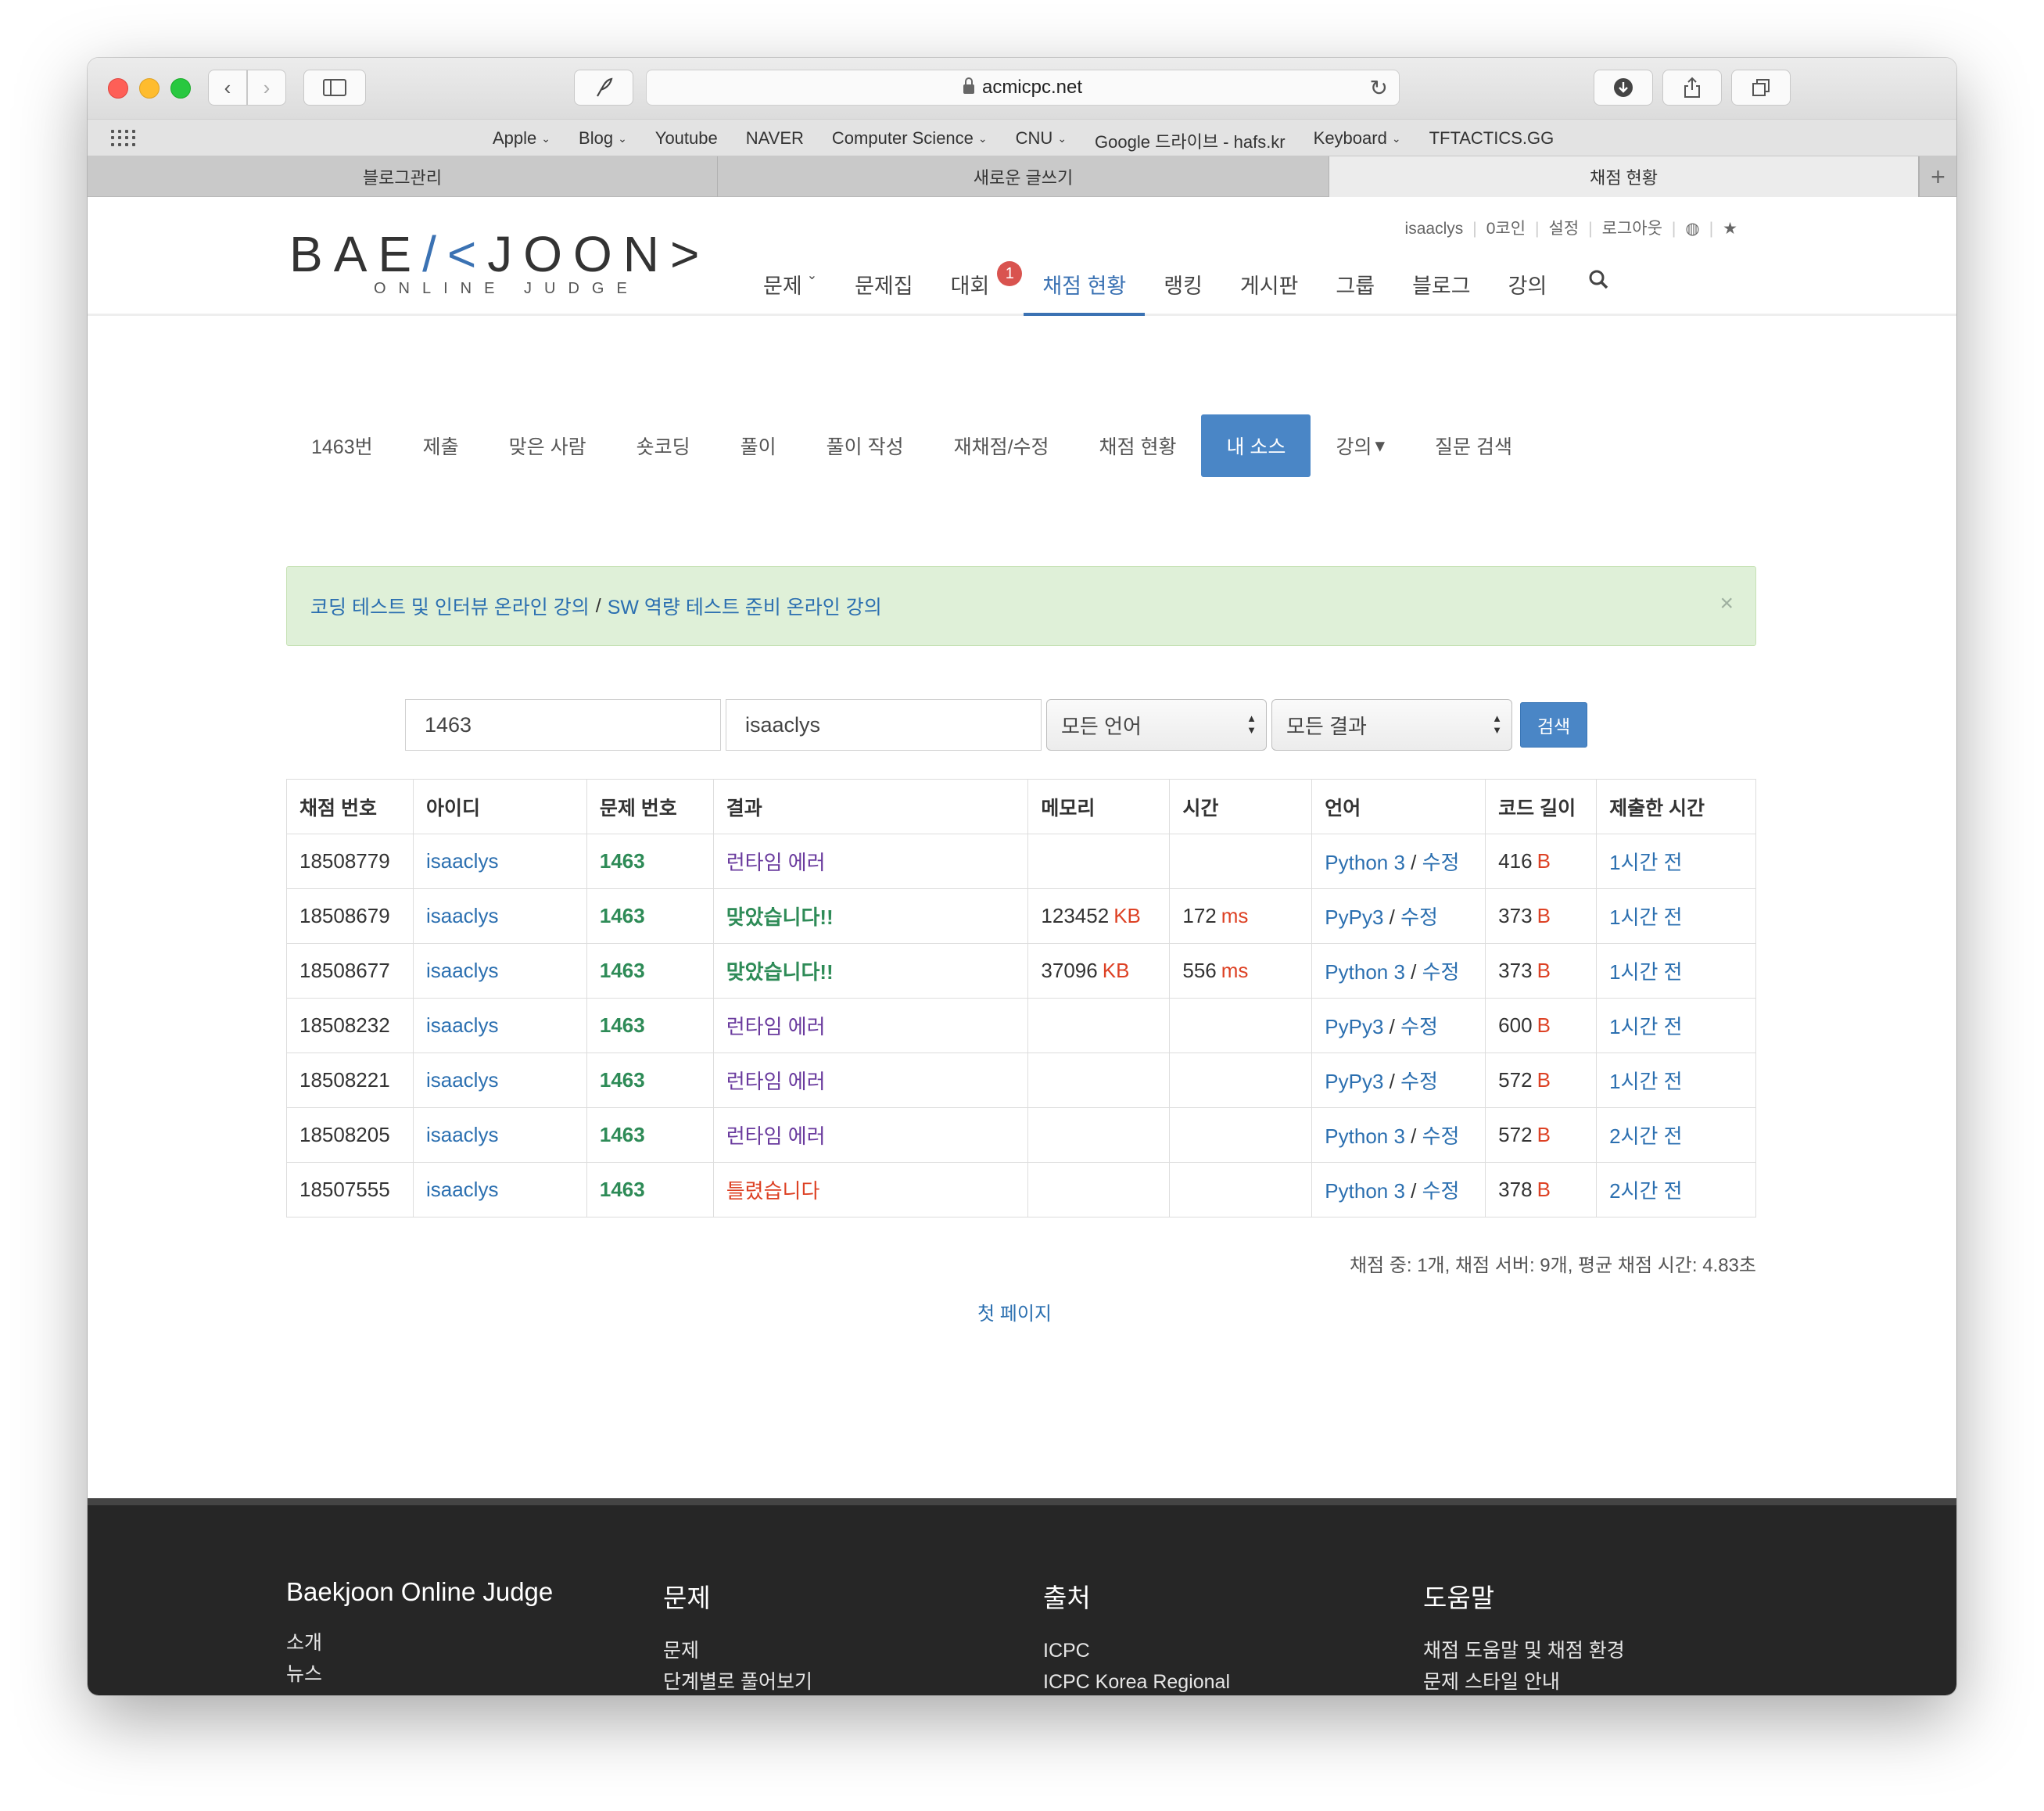 This screenshot has height=1811, width=2044. I want to click on subtab-10: 질문 검색, so click(1474, 446).